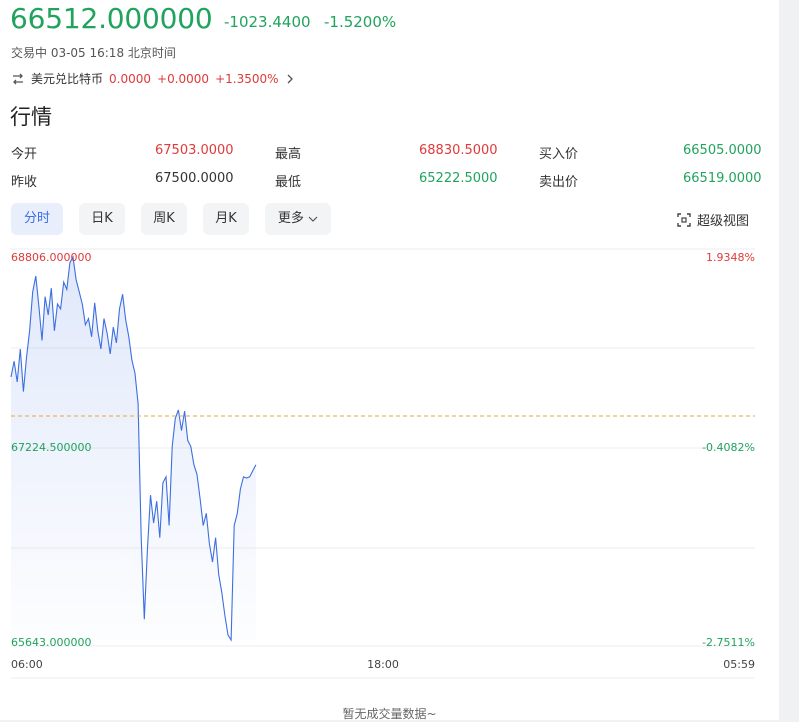 This screenshot has width=799, height=722. What do you see at coordinates (288, 154) in the screenshot?
I see `high-label: 最高` at bounding box center [288, 154].